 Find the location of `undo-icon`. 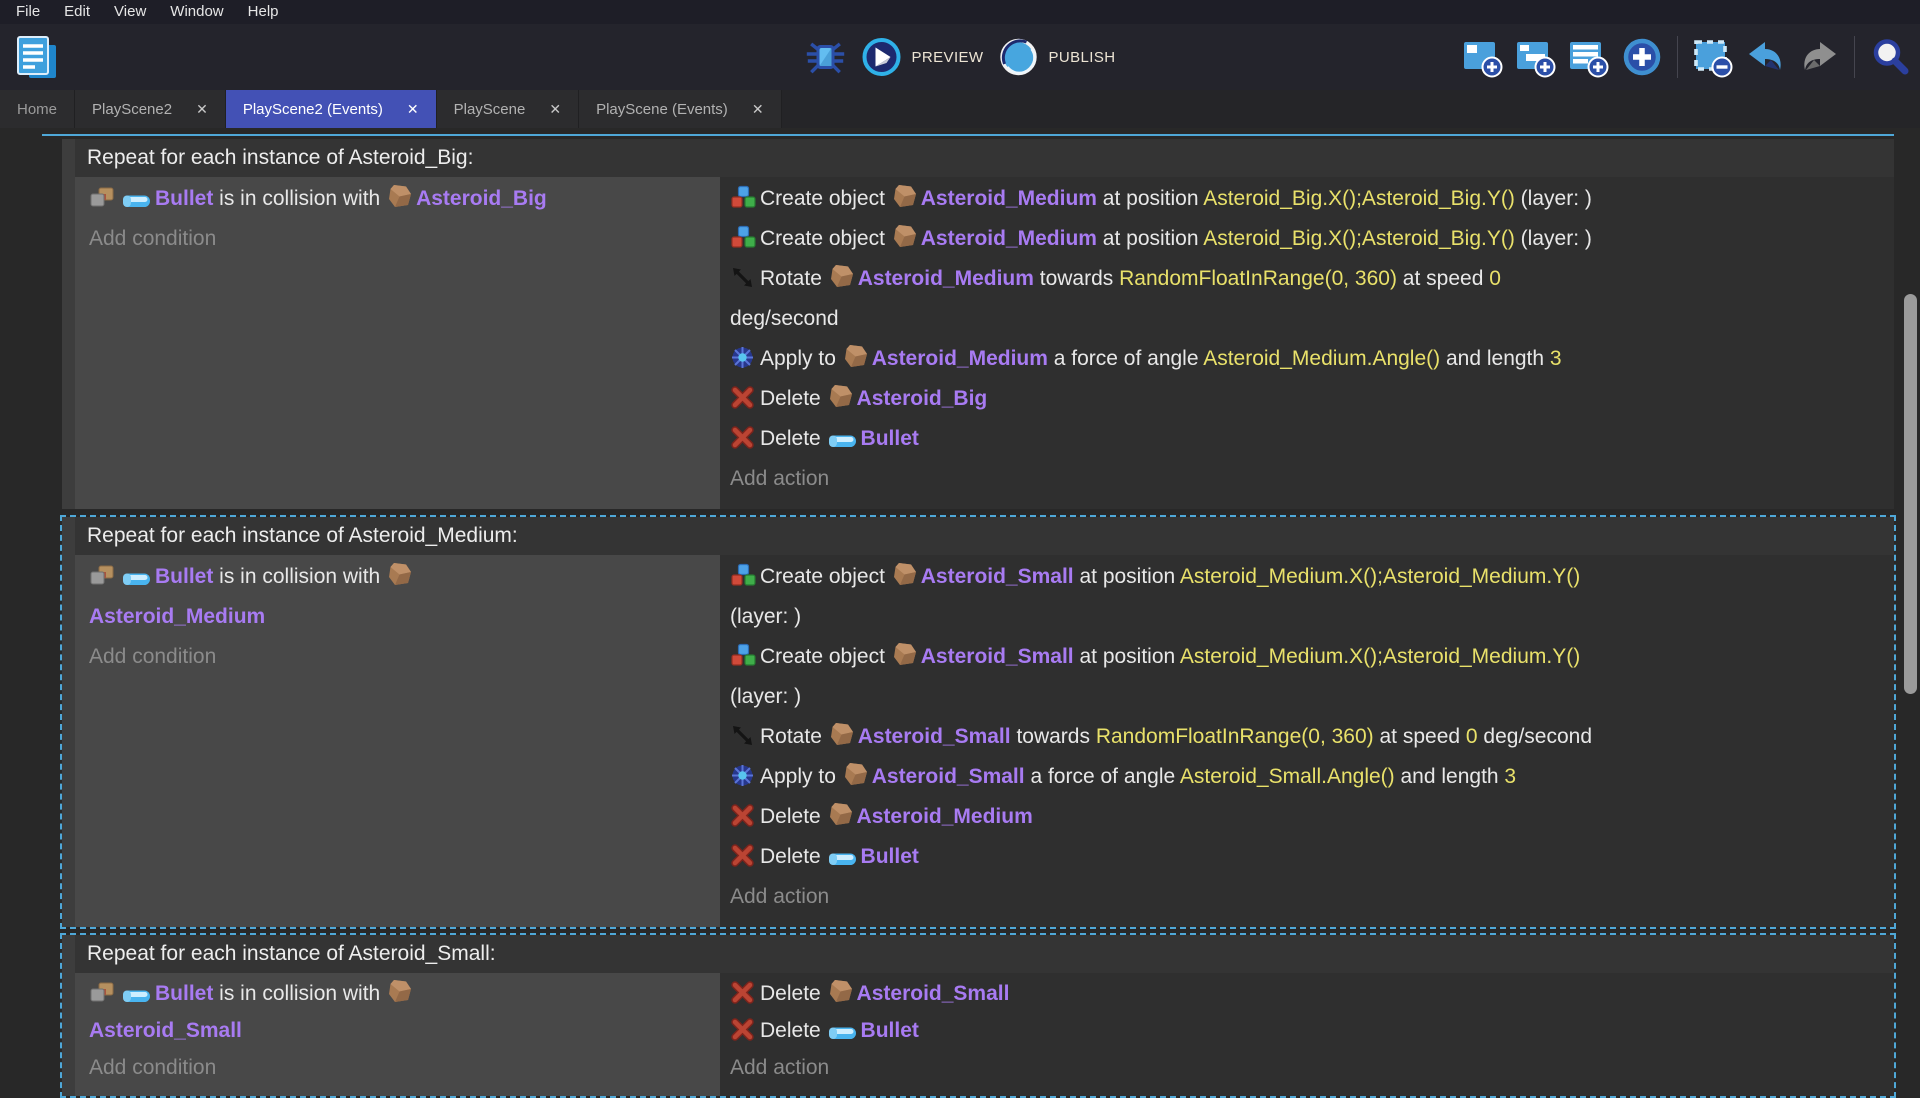

undo-icon is located at coordinates (1766, 57).